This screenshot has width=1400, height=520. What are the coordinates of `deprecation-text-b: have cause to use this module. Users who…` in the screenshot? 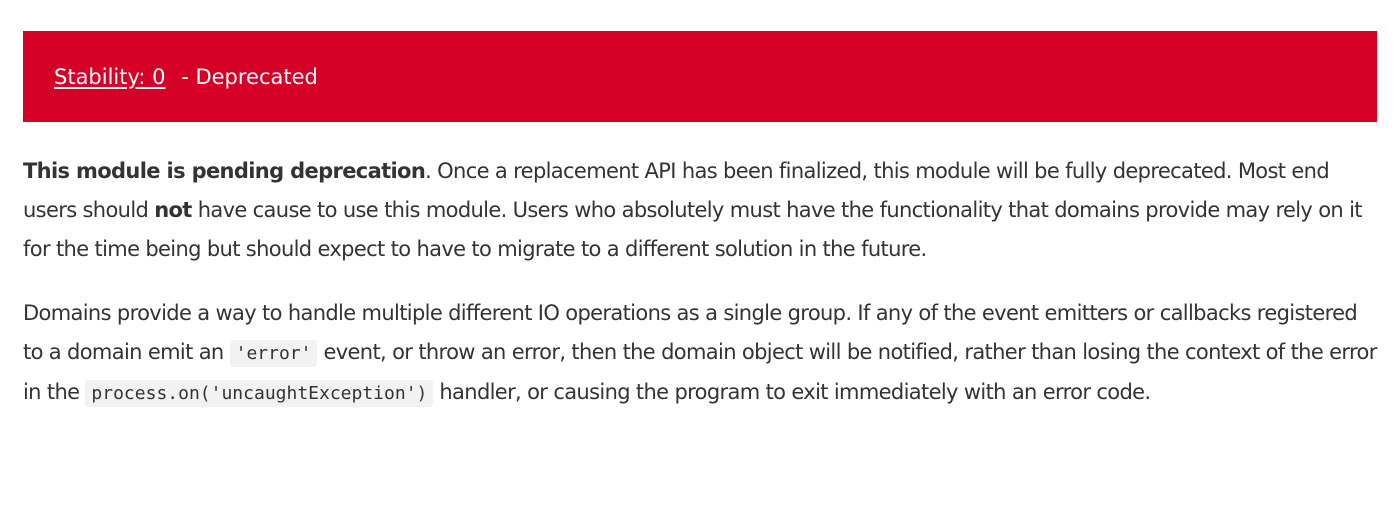 It's located at (693, 229).